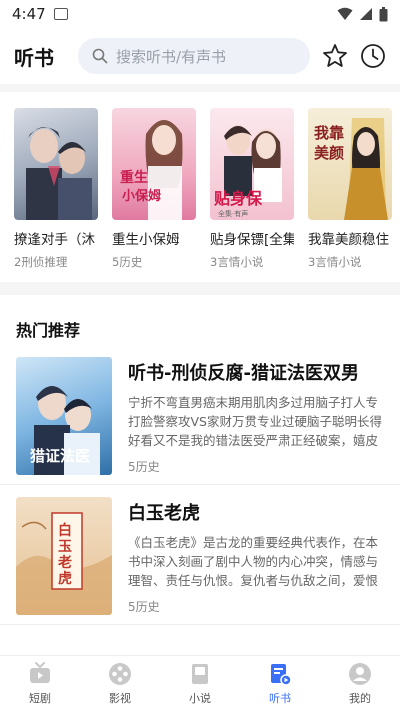 Image resolution: width=400 pixels, height=711 pixels. What do you see at coordinates (360, 674) in the screenshot?
I see `profile-icon` at bounding box center [360, 674].